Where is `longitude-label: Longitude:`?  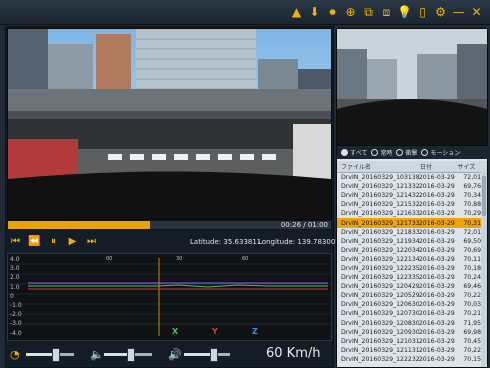
longitude-label: Longitude: is located at coordinates (277, 242).